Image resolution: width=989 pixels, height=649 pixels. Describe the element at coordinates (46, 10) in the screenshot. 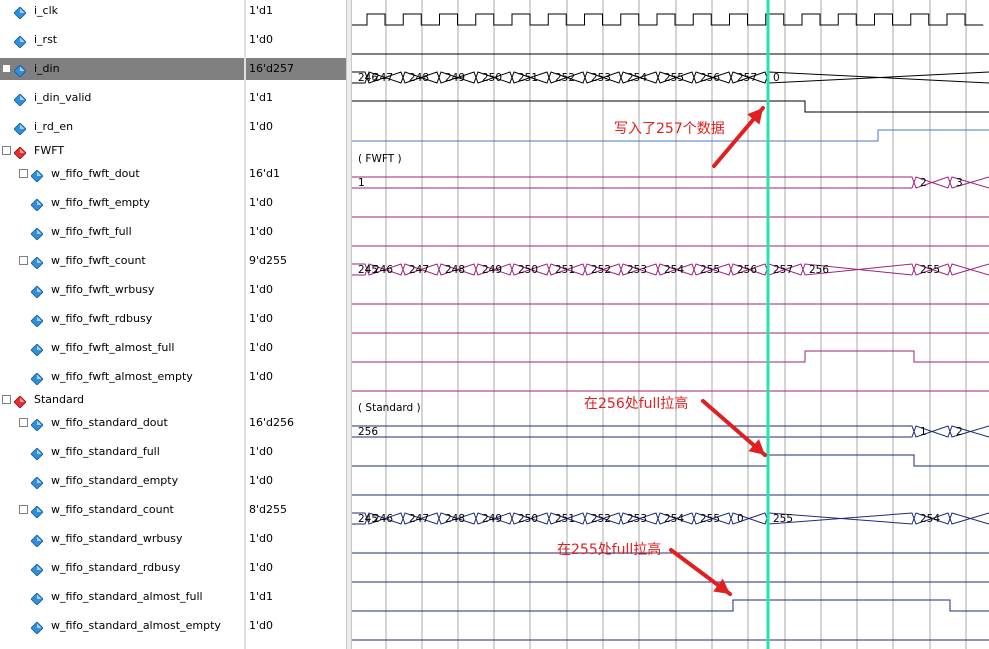

I see `signal-name: i_clk` at that location.